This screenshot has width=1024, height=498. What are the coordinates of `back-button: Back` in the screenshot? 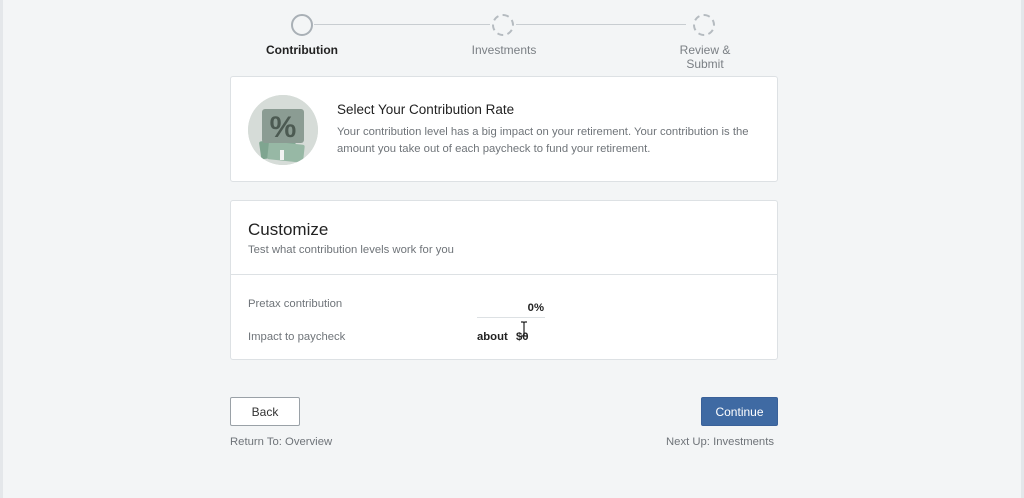 It's located at (265, 411).